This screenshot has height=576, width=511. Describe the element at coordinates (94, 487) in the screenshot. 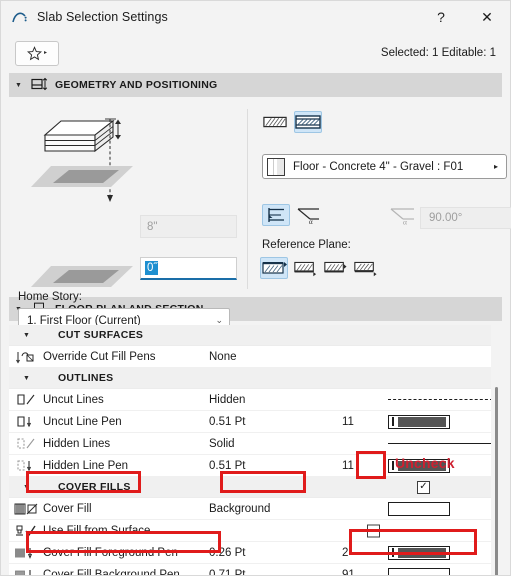

I see `group-title: COVER FILLS` at that location.